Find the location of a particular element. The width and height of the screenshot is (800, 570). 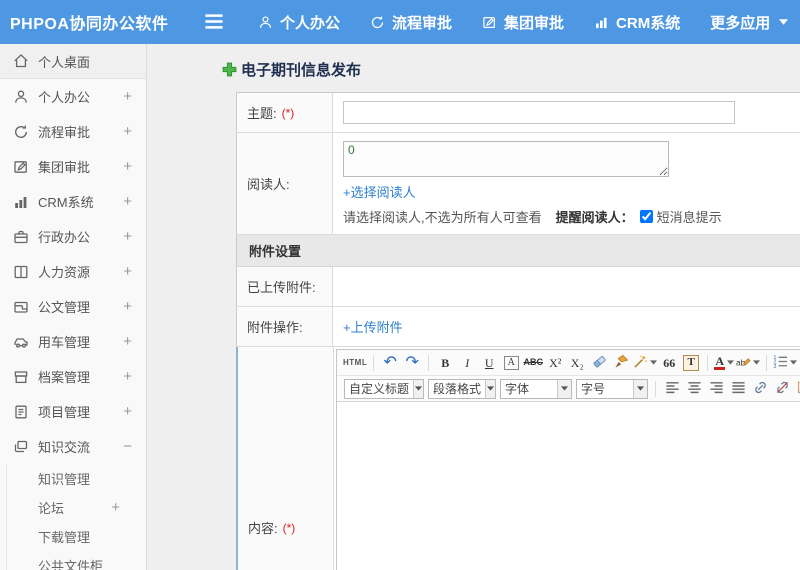

content-label-cell: 内容: (*) is located at coordinates (286, 458).